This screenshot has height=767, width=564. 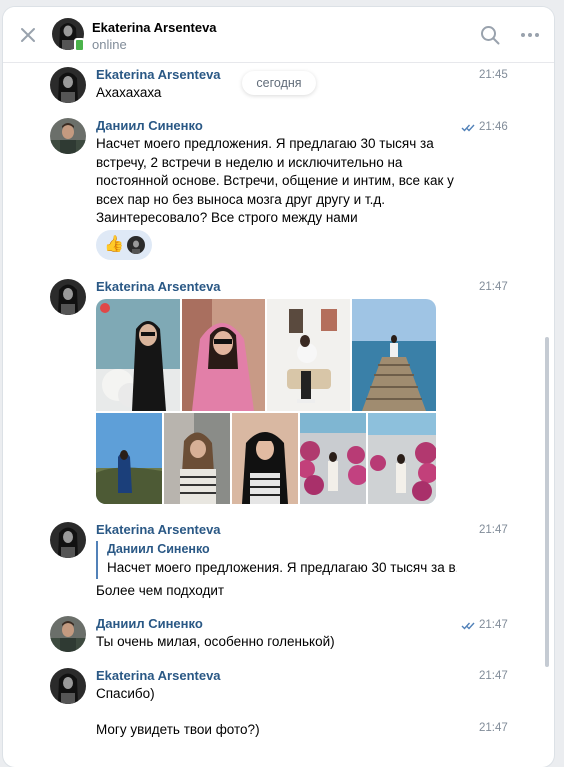 I want to click on online-indicator-icon, so click(x=79, y=45).